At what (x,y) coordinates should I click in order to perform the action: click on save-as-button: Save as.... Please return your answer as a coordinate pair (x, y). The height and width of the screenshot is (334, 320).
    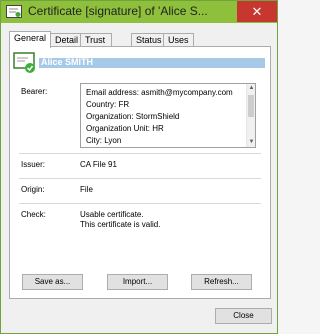
    Looking at the image, I should click on (52, 282).